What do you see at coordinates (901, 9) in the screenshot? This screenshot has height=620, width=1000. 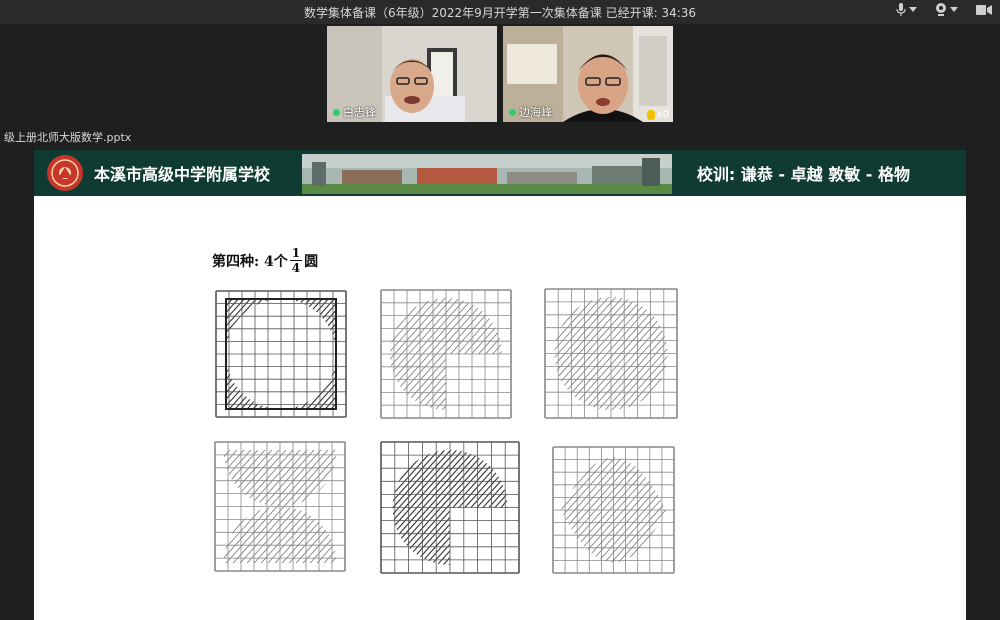 I see `microphone-icon` at bounding box center [901, 9].